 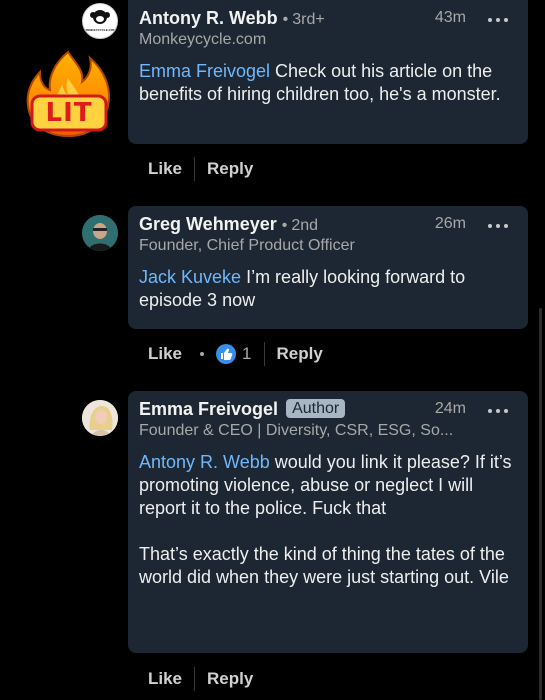 I want to click on author-name: Greg Wehmeyer, so click(x=208, y=224).